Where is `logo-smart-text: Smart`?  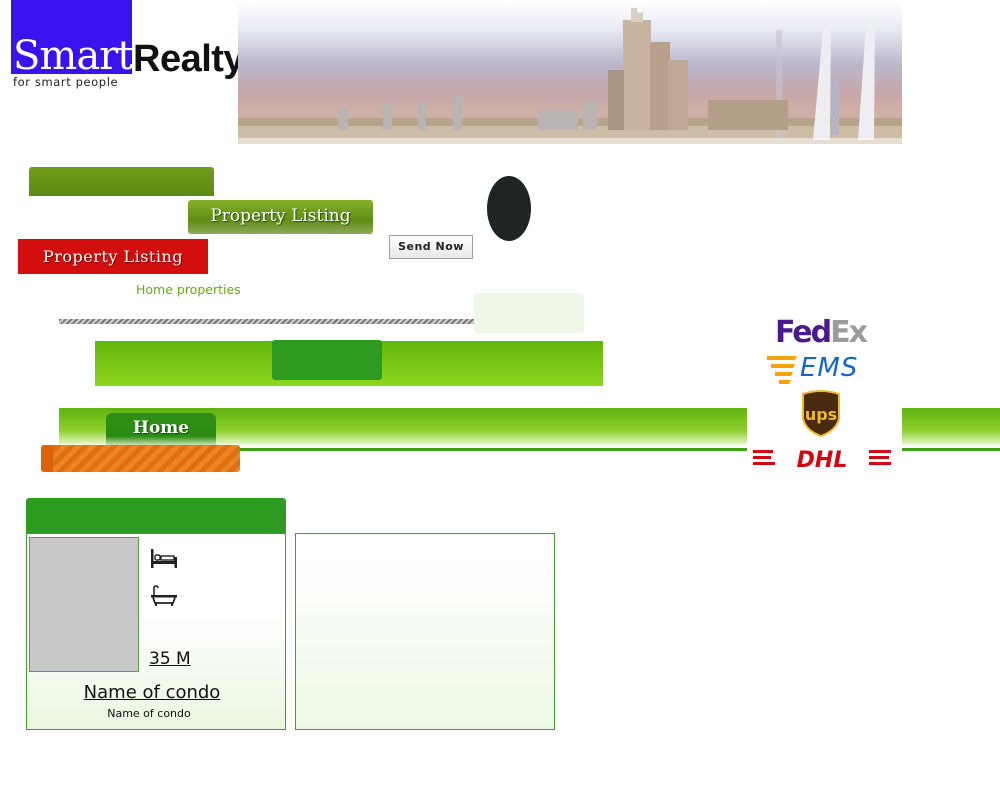
logo-smart-text: Smart is located at coordinates (73, 56).